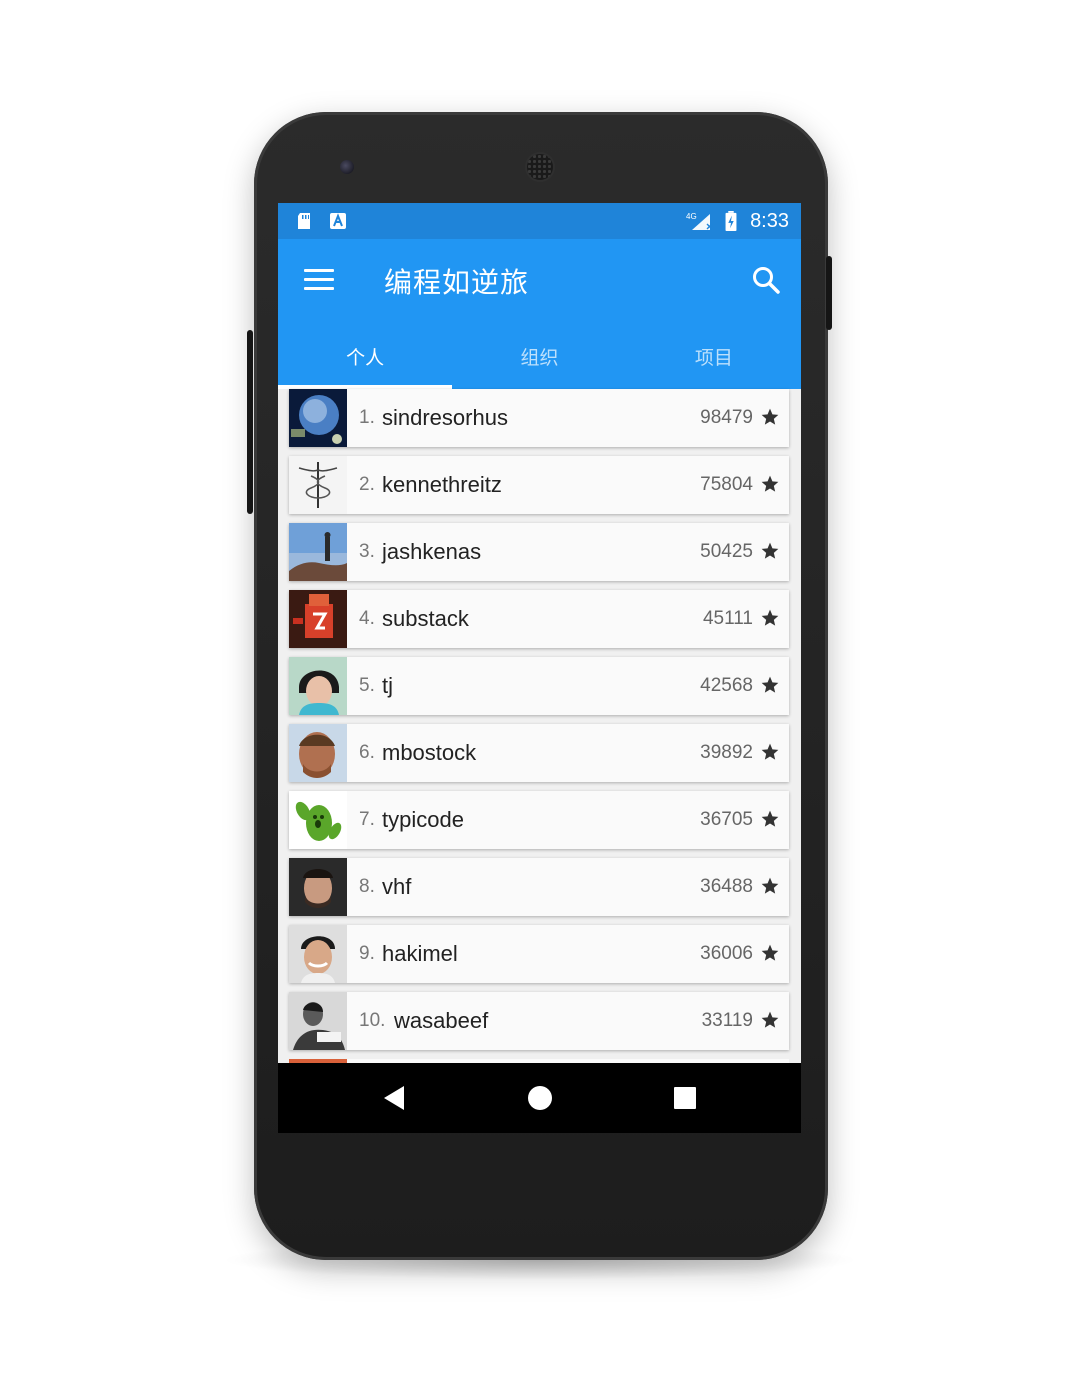 The height and width of the screenshot is (1384, 1080). Describe the element at coordinates (367, 886) in the screenshot. I see `rank-label: 8.` at that location.